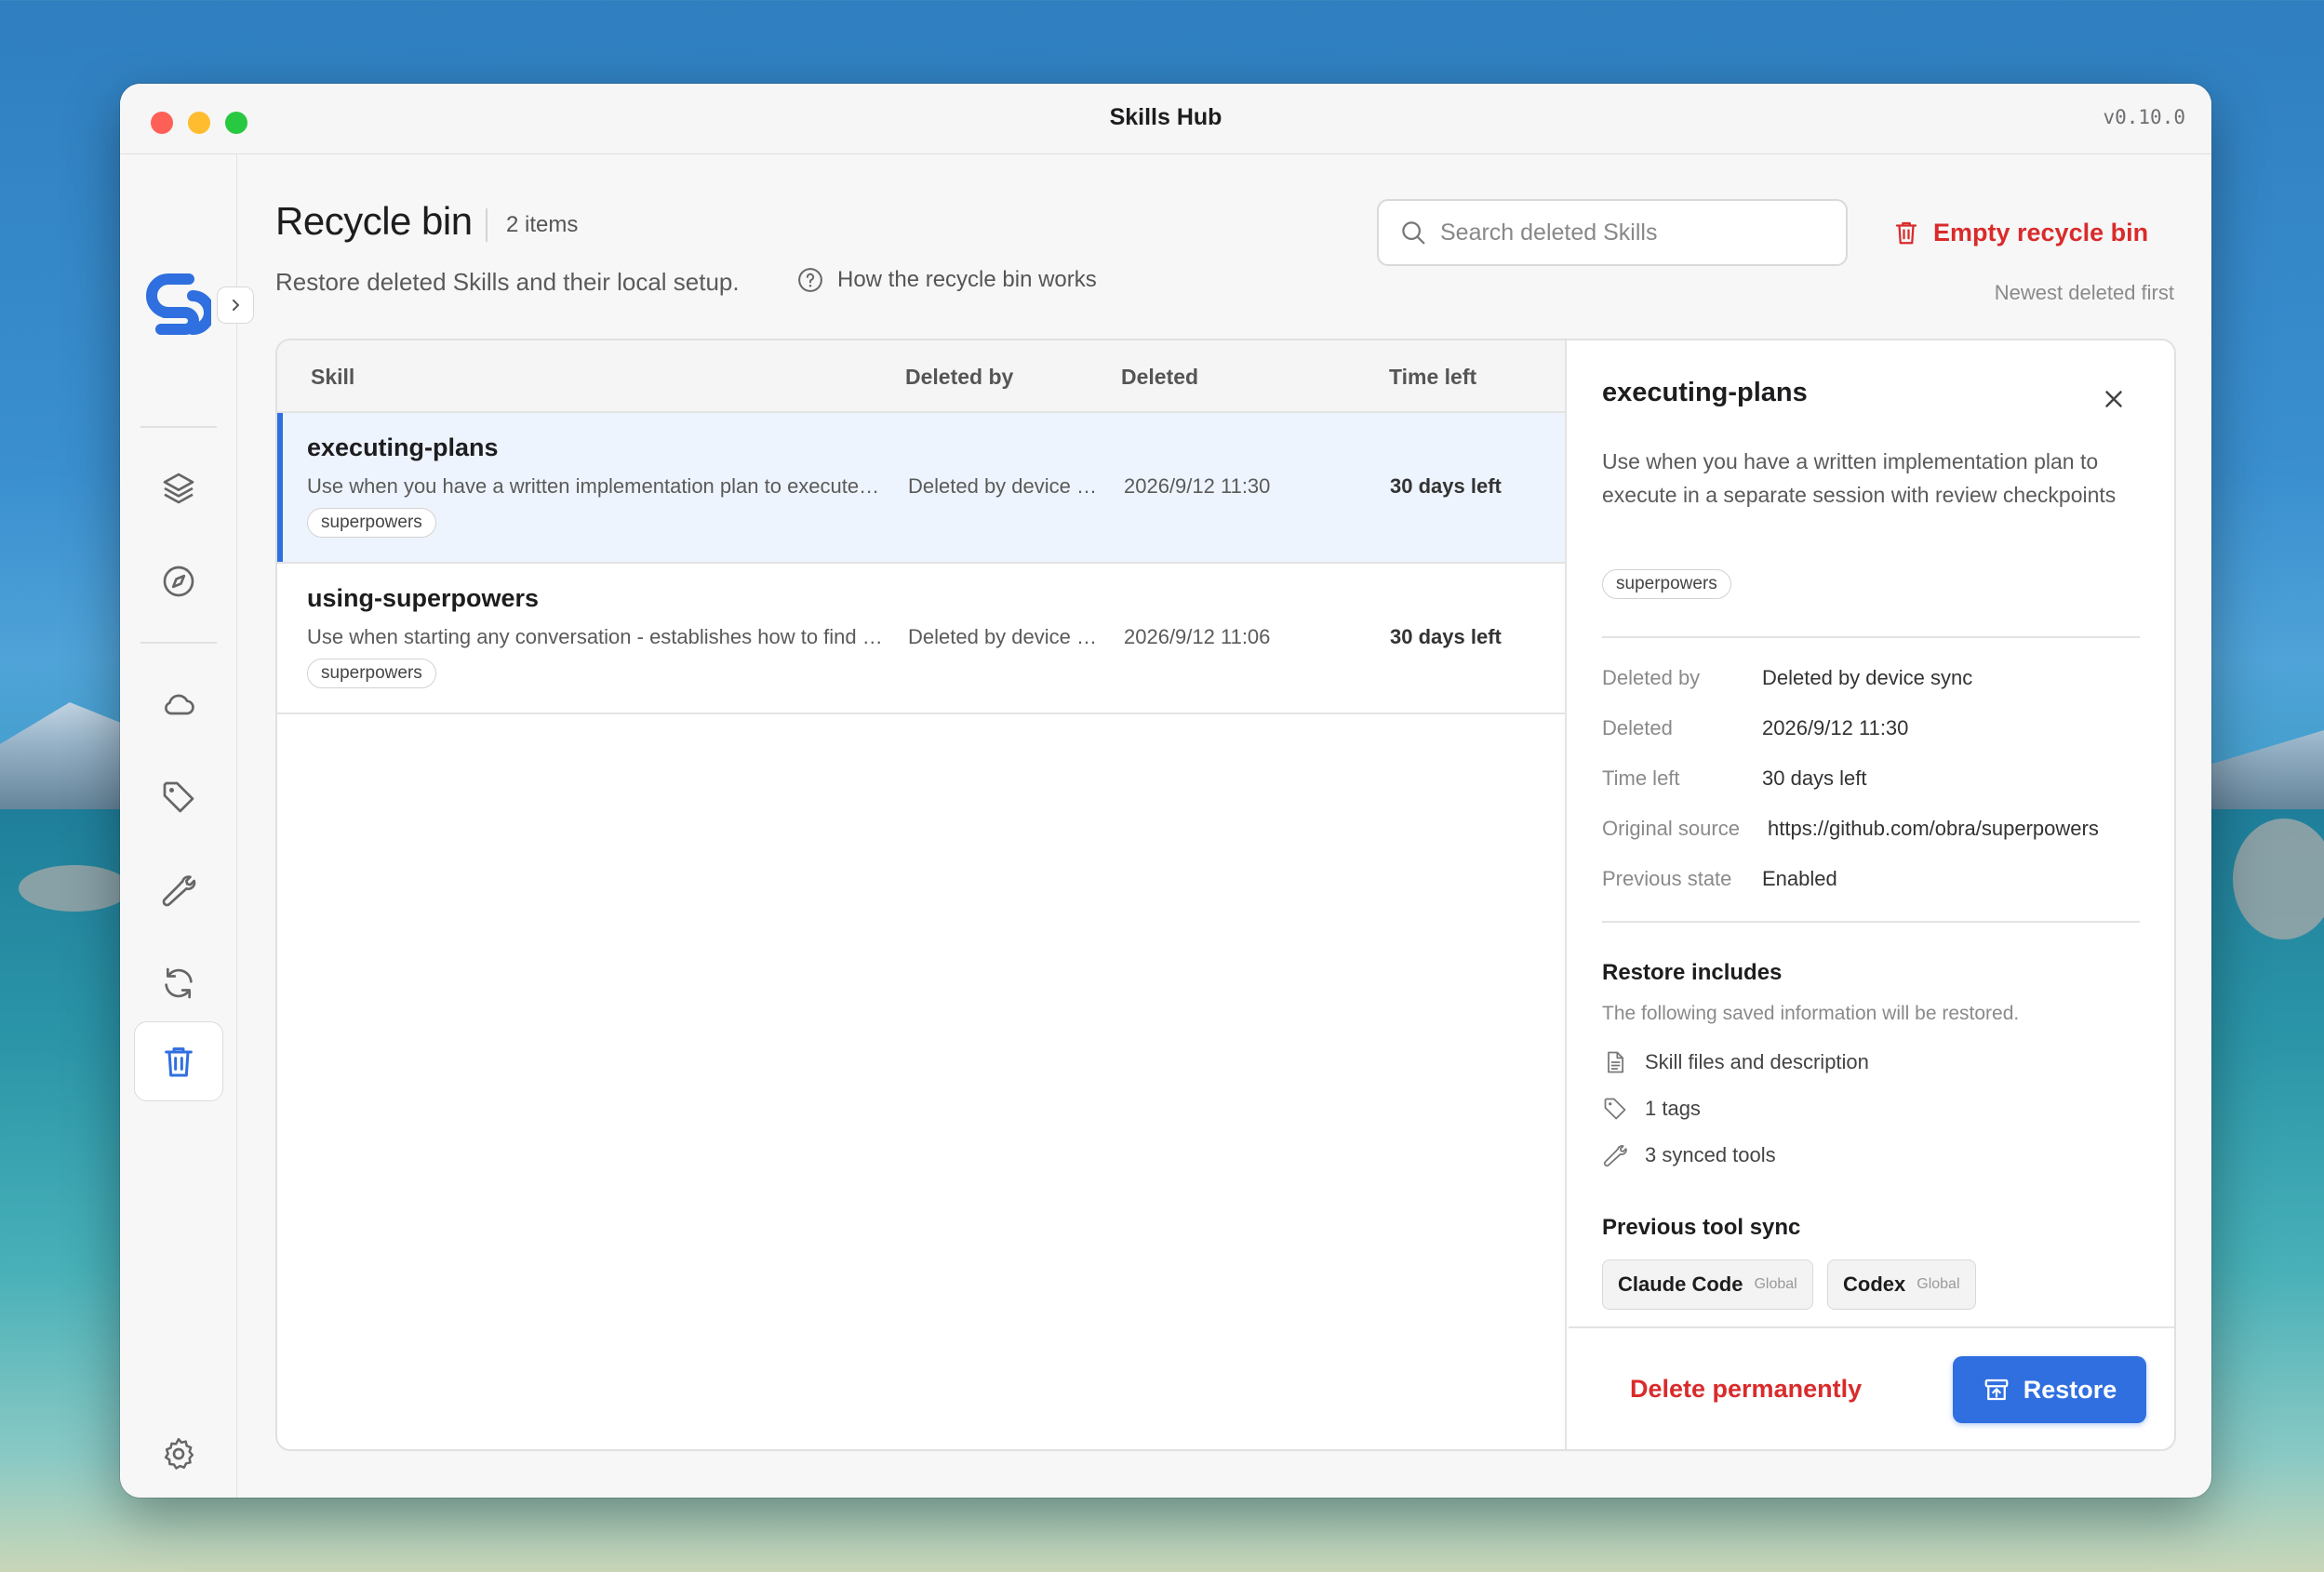  I want to click on restore-item: Skill files and description, so click(1735, 1062).